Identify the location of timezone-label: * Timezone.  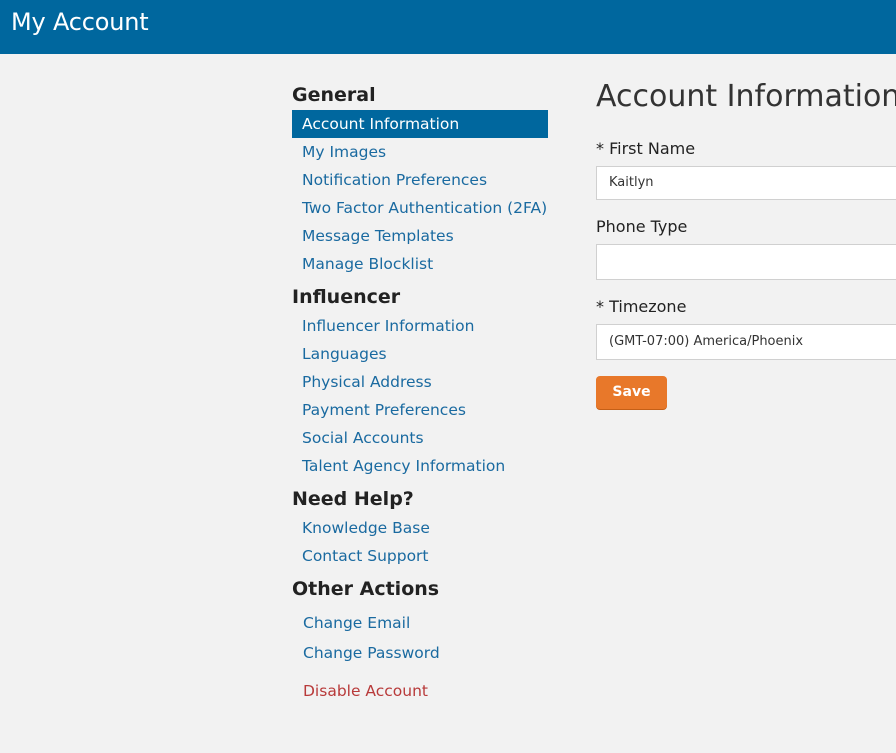
(641, 306).